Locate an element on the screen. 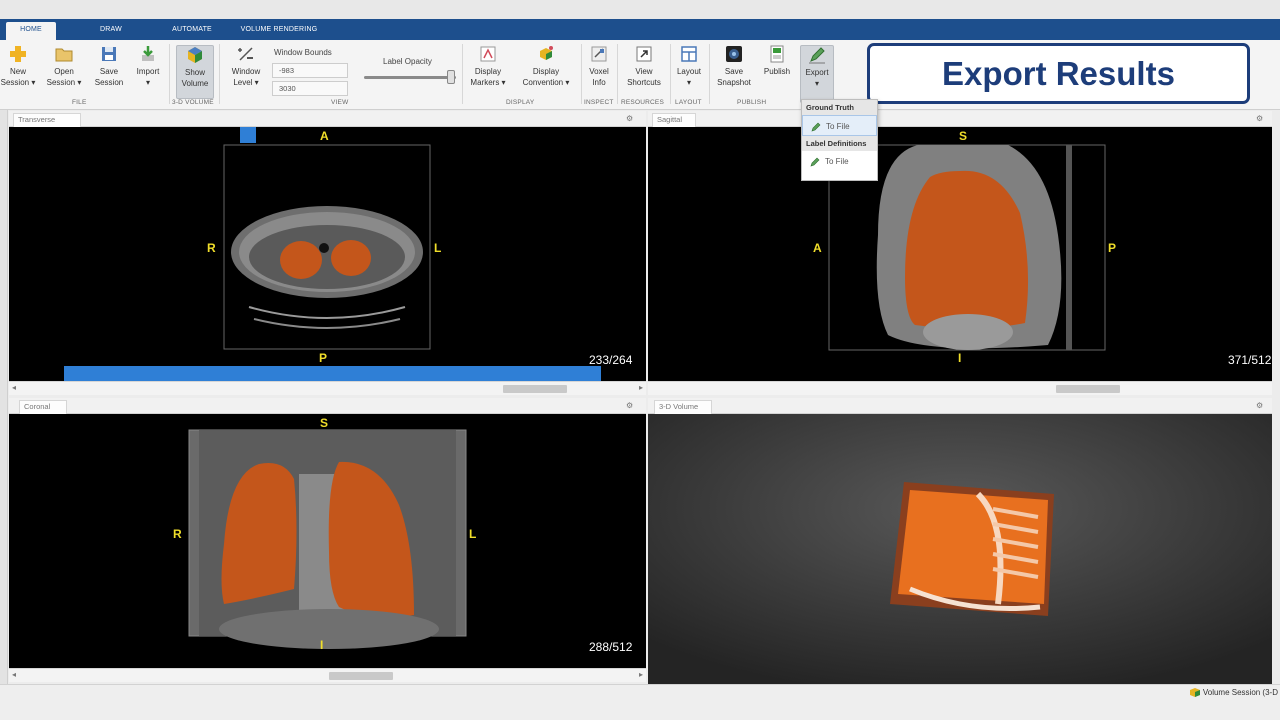  show-volume-button: Show Volume is located at coordinates (195, 72).